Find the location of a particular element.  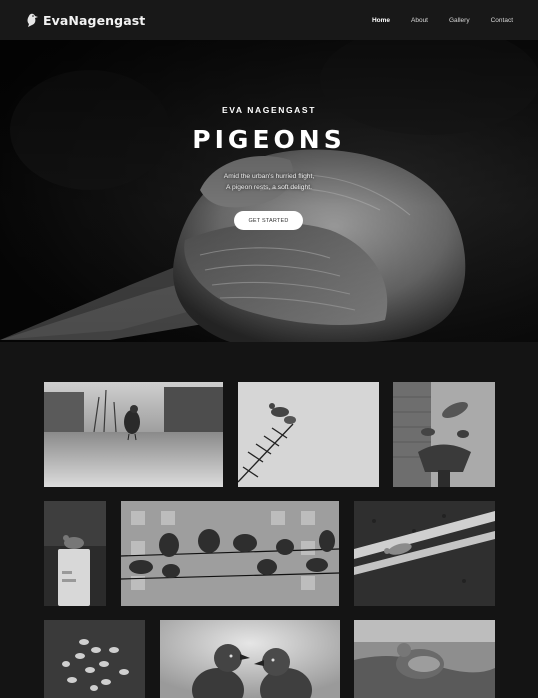

nav-link-contact: Contact is located at coordinates (502, 20).